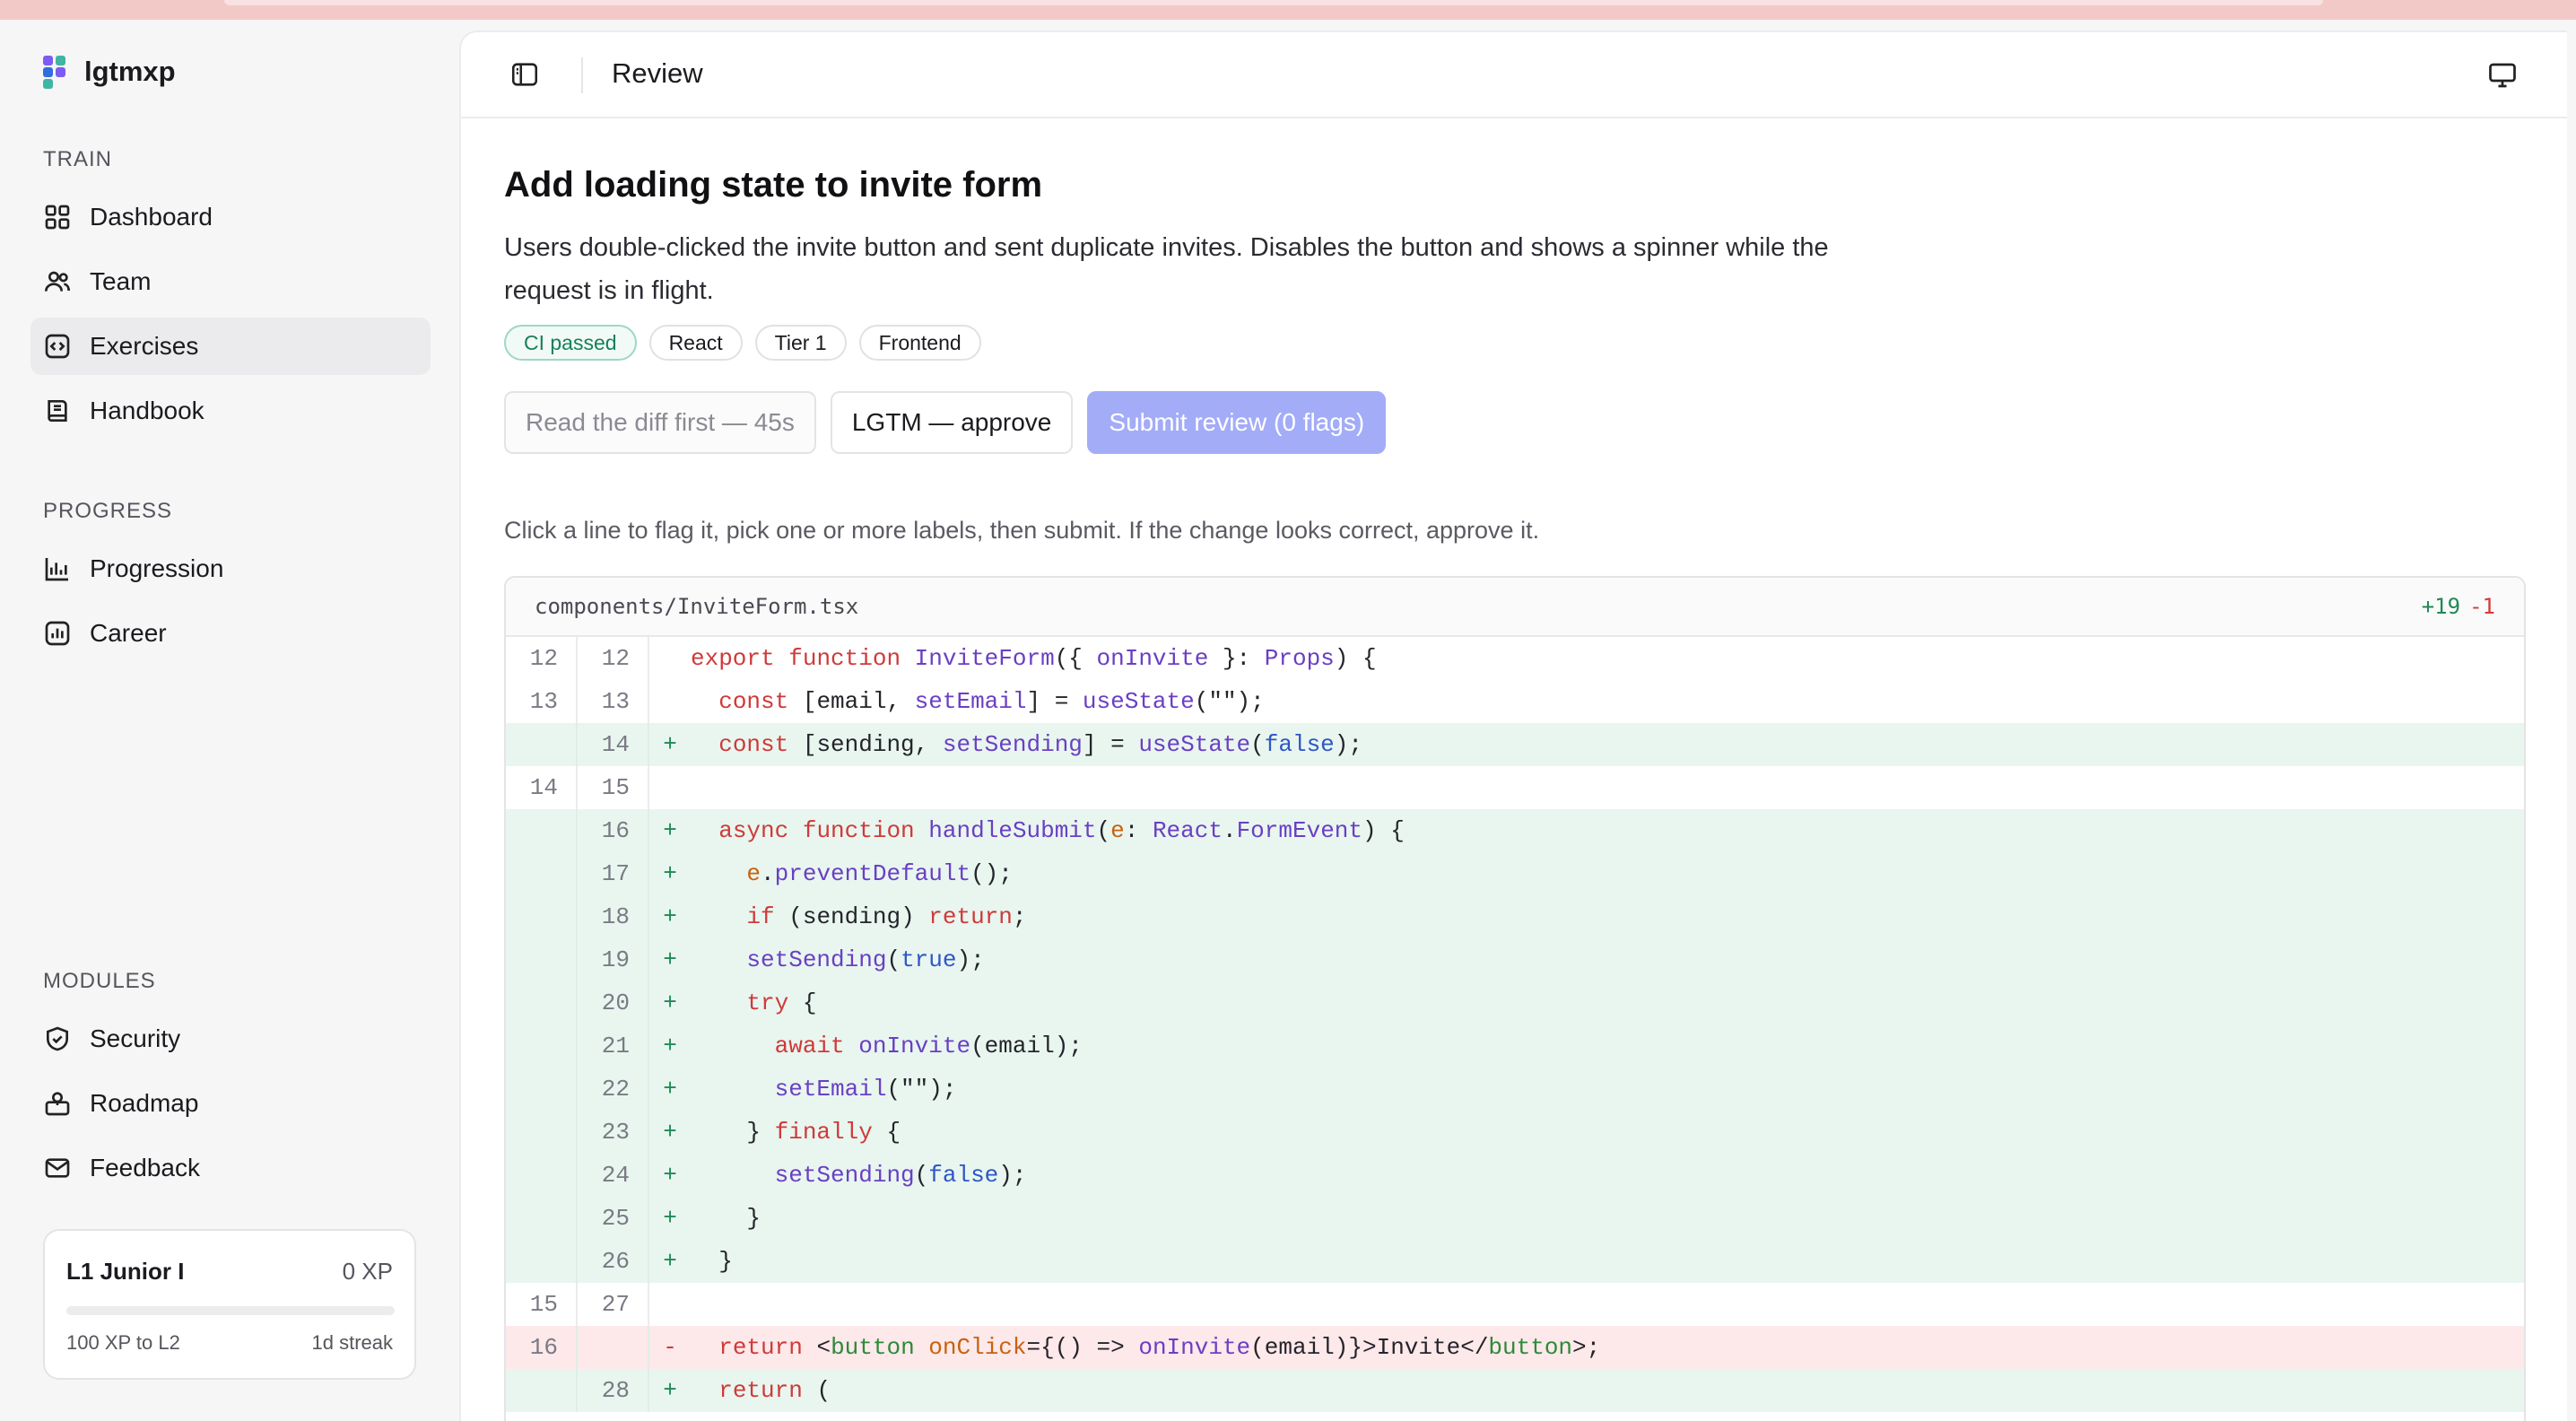 The height and width of the screenshot is (1421, 2576). Describe the element at coordinates (919, 343) in the screenshot. I see `tag-frontend: Frontend` at that location.